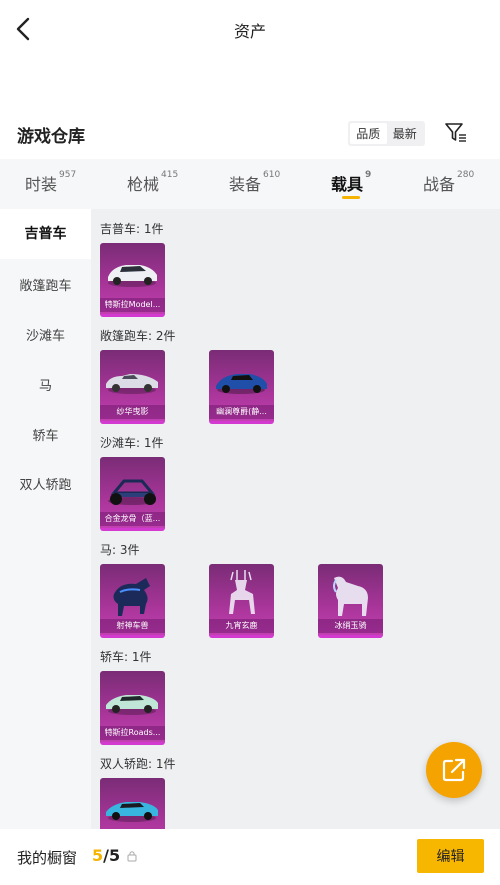  I want to click on tab-label: 枪械, so click(143, 184).